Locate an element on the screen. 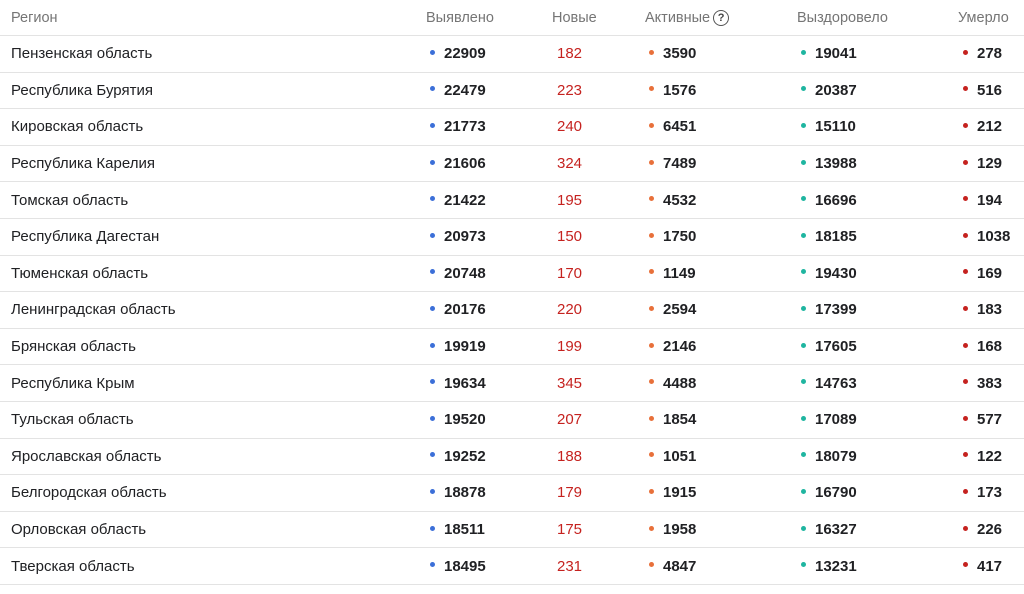 The image size is (1024, 594). active-value: 1958 is located at coordinates (680, 530).